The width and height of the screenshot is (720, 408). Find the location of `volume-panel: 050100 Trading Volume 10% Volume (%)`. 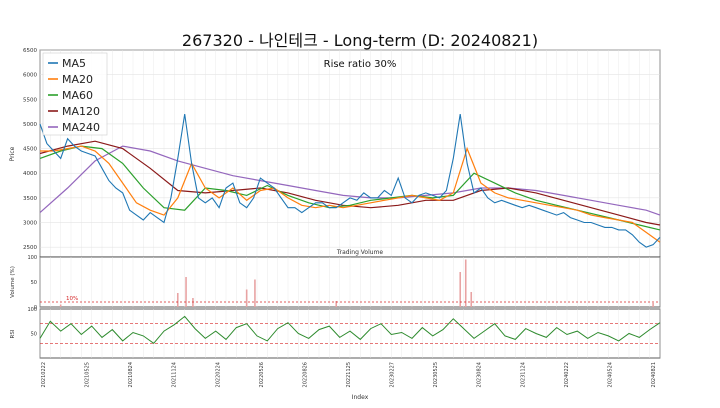

volume-panel: 050100 Trading Volume 10% Volume (%) is located at coordinates (335, 280).